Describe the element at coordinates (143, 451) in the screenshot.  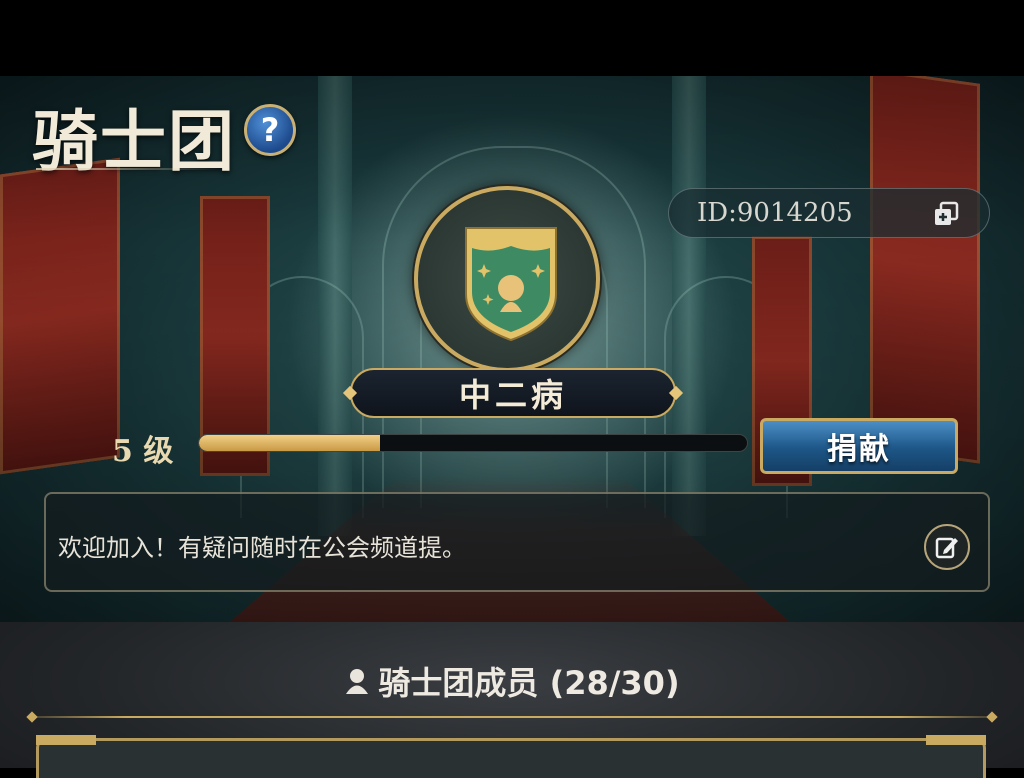
I see `guild-level: 5 级` at that location.